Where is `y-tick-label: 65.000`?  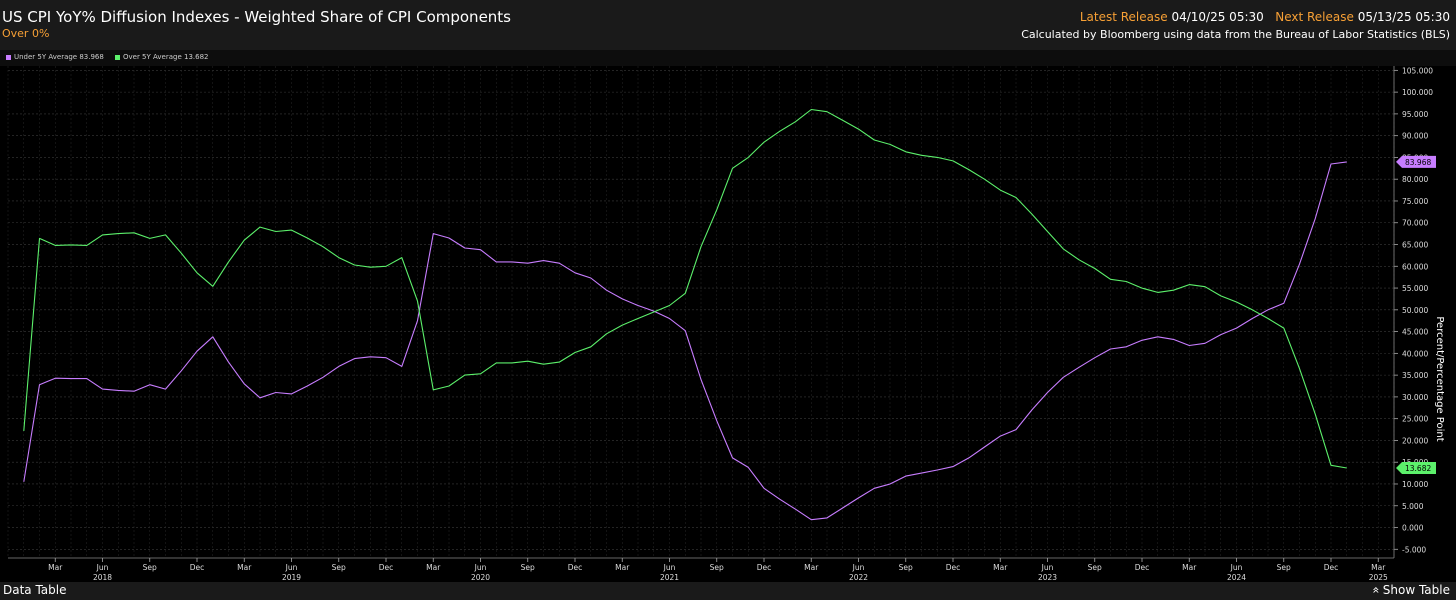 y-tick-label: 65.000 is located at coordinates (1415, 245).